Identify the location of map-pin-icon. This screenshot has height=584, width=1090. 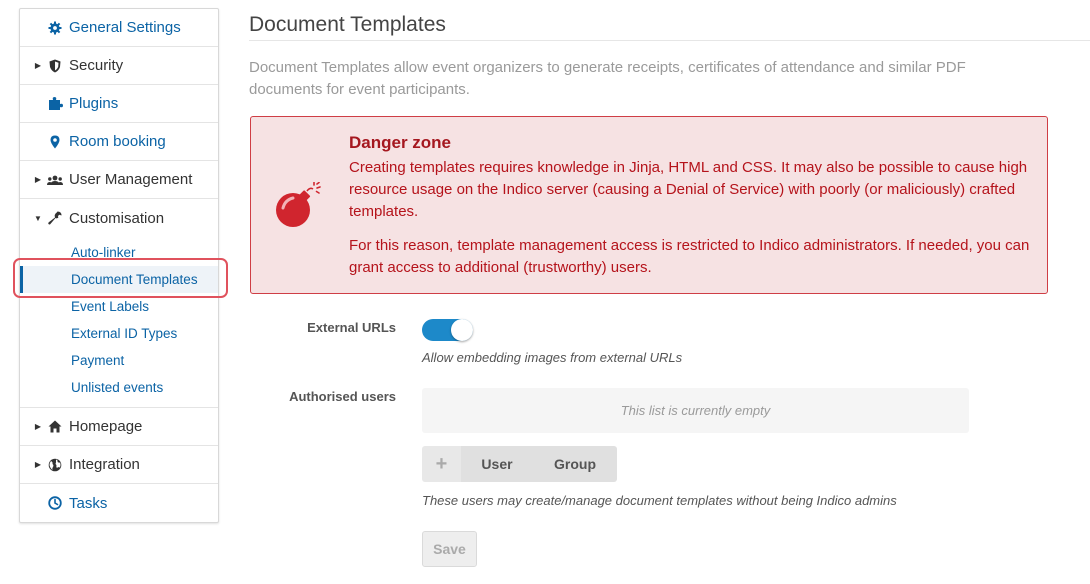
(55, 142).